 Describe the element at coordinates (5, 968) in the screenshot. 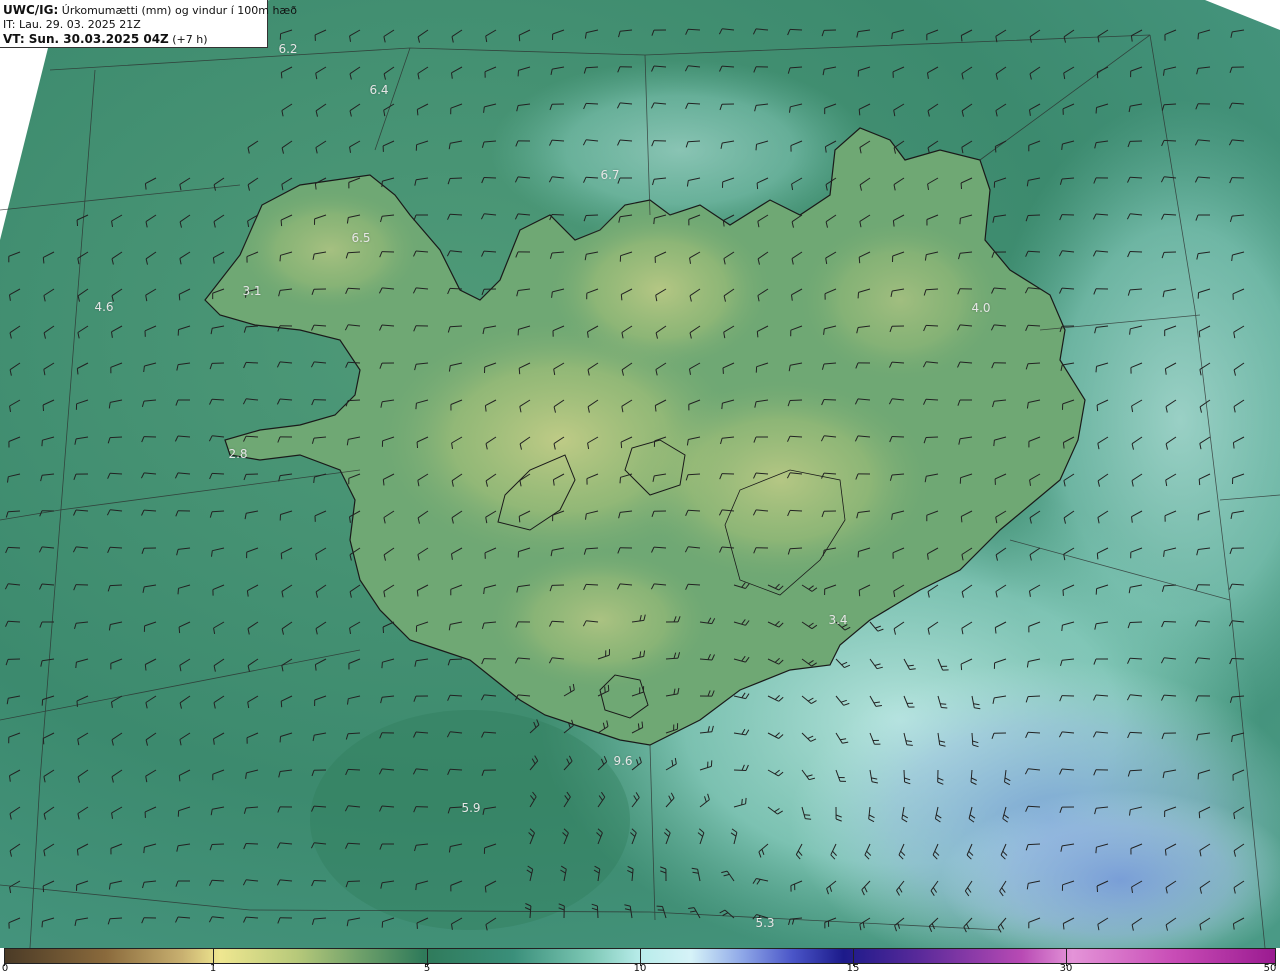

I see `colorbar-tick: 0` at that location.